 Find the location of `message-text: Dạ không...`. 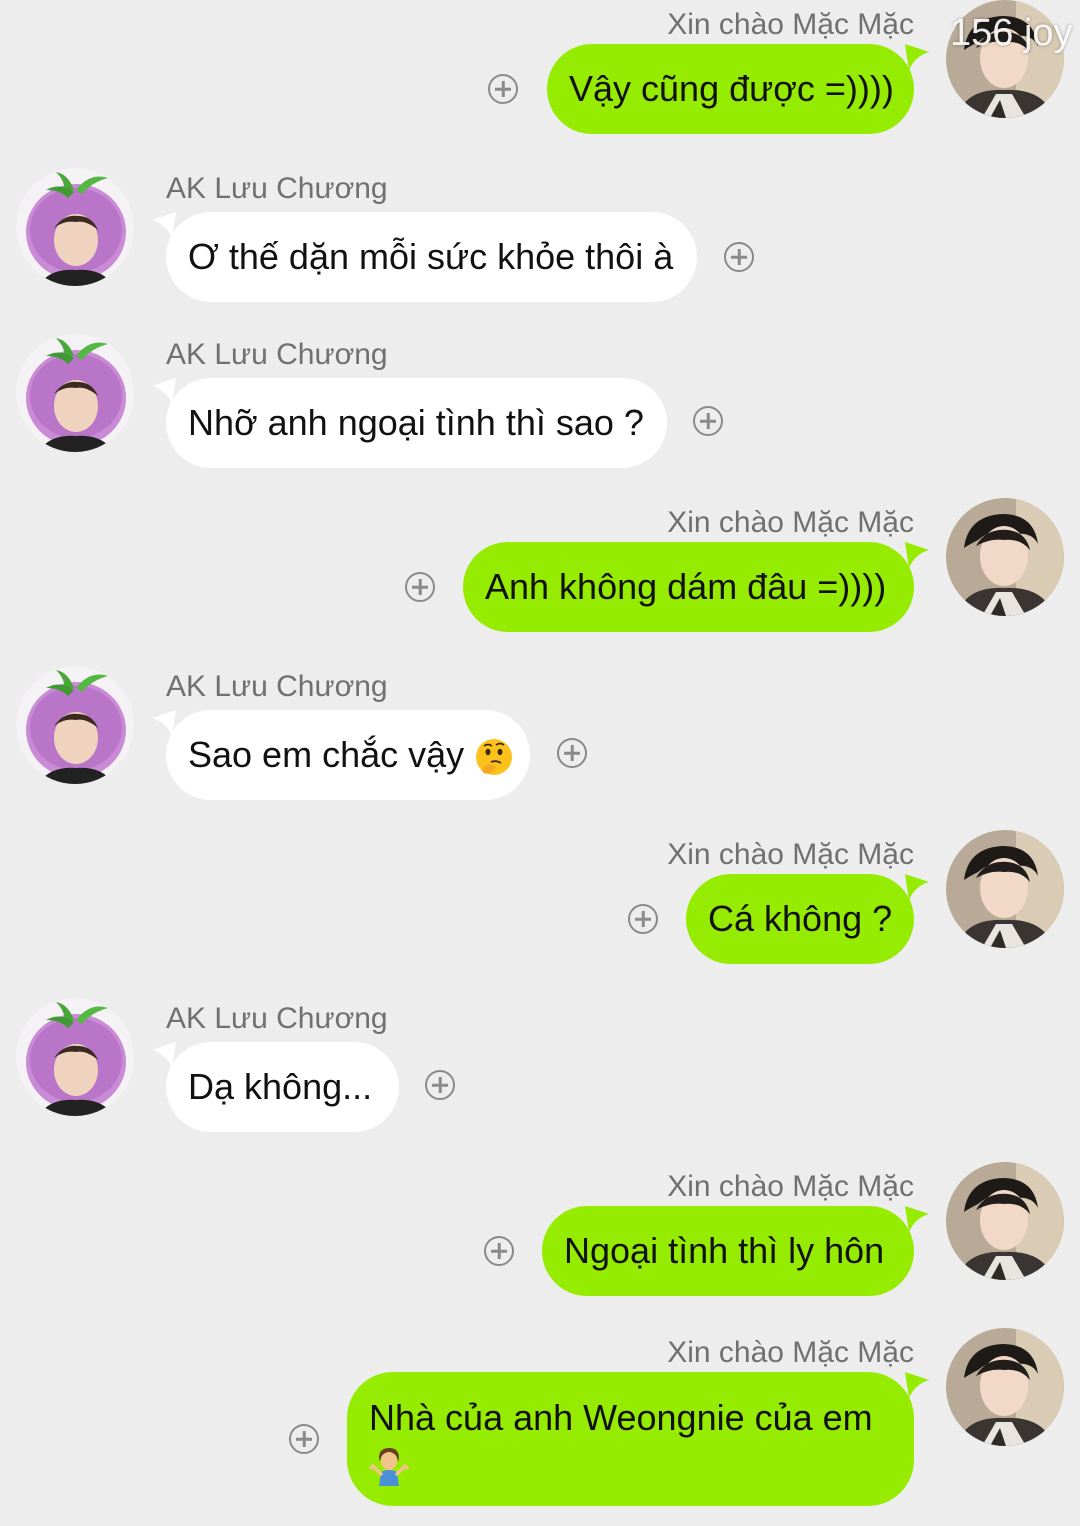

message-text: Dạ không... is located at coordinates (280, 1086).